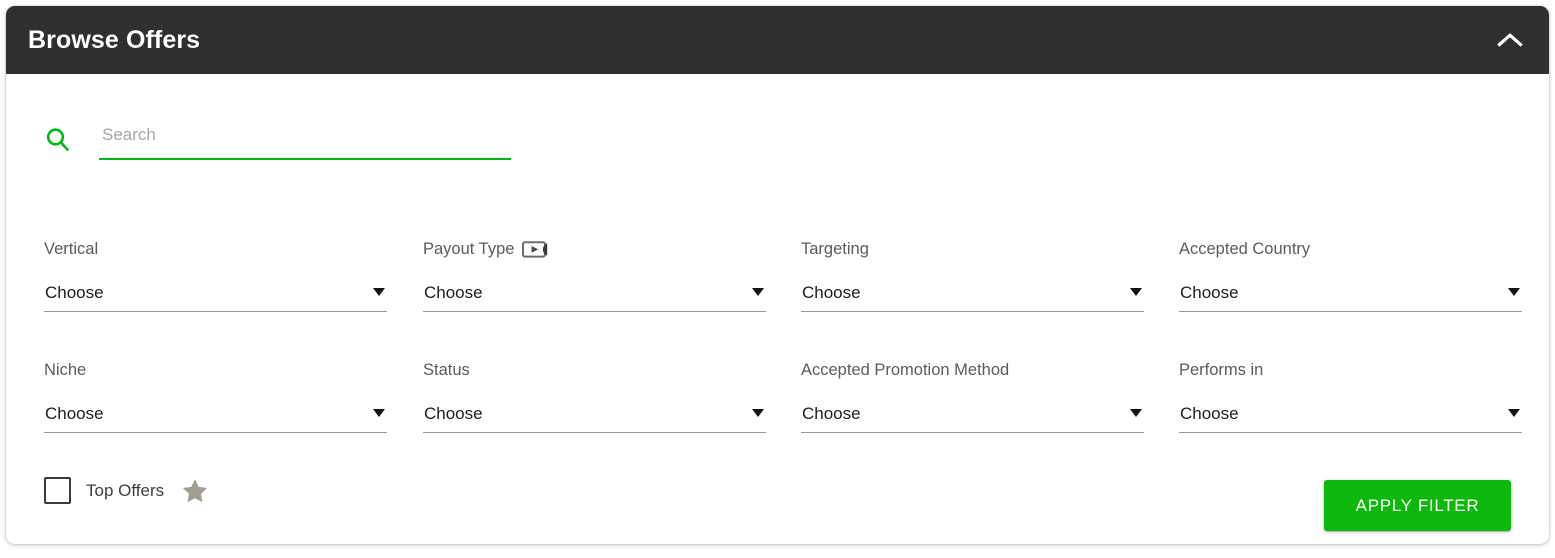  I want to click on filter-accepted-country: Accepted Country Choose, so click(1350, 300).